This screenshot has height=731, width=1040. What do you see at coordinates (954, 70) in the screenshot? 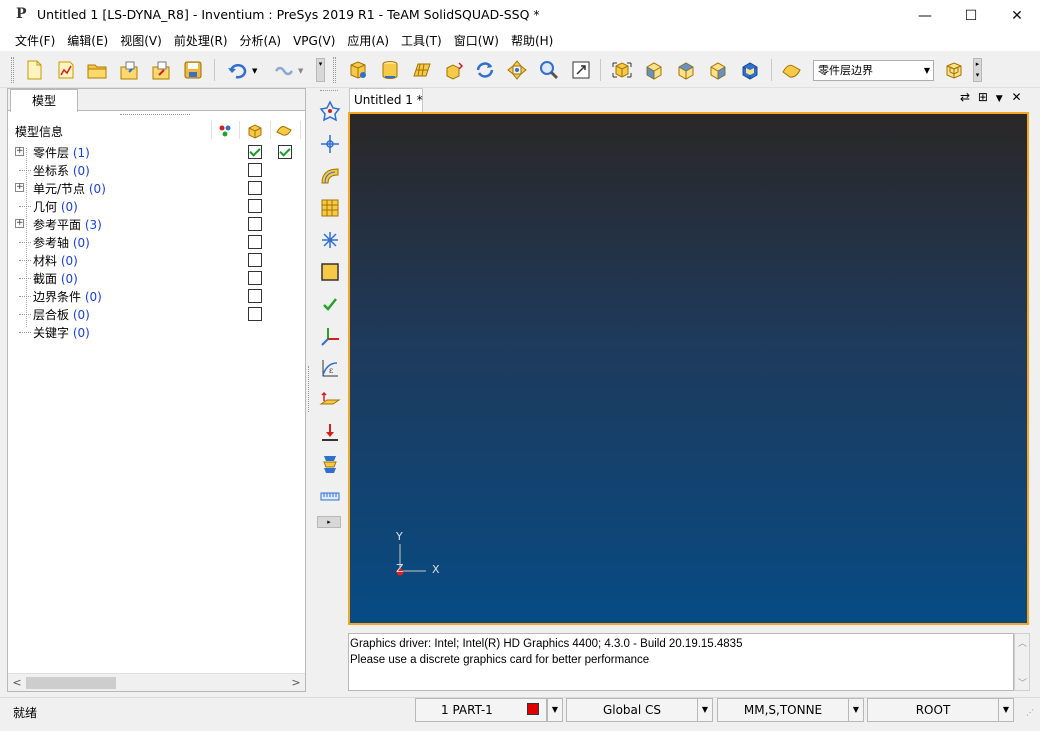
I see `layer-box-icon` at bounding box center [954, 70].